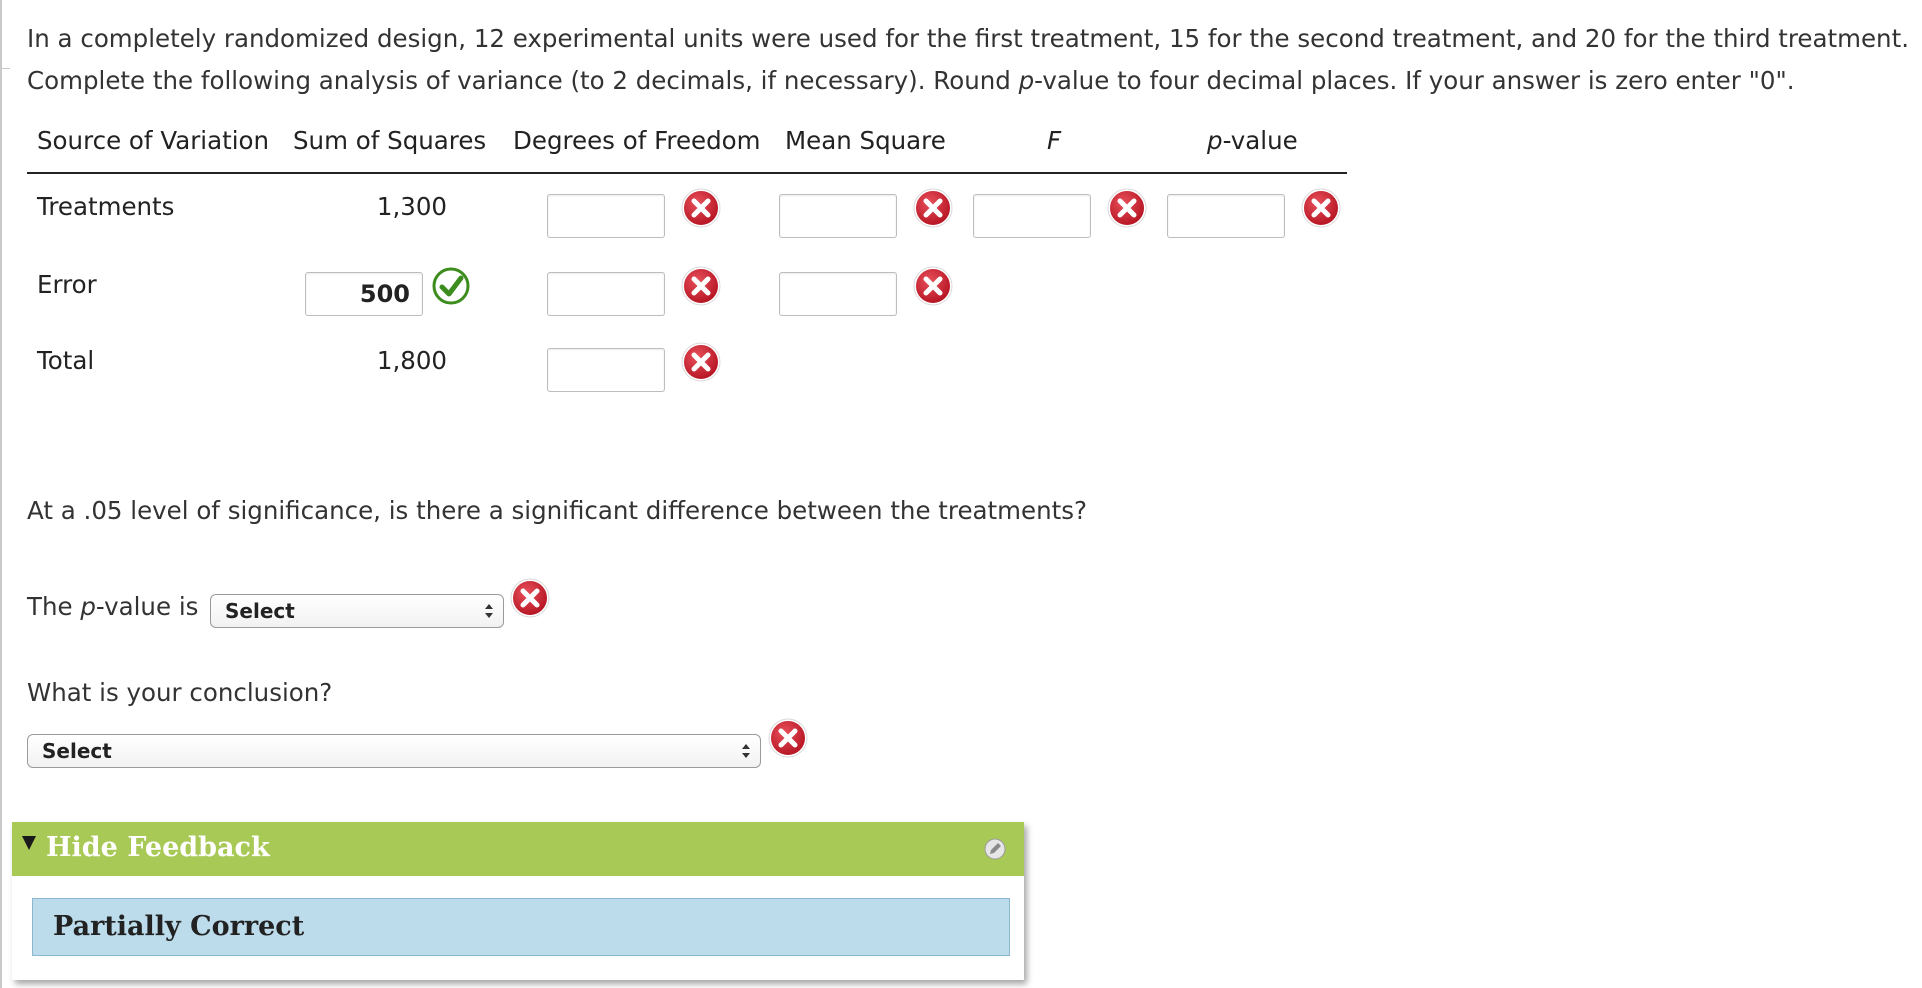  What do you see at coordinates (1026, 80) in the screenshot?
I see `problem-line-2-p: p` at bounding box center [1026, 80].